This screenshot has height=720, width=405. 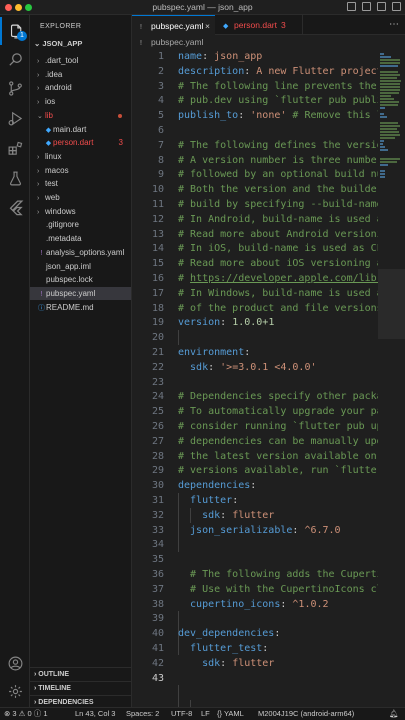 What do you see at coordinates (80, 170) in the screenshot?
I see `tree-item-macos: › macos` at bounding box center [80, 170].